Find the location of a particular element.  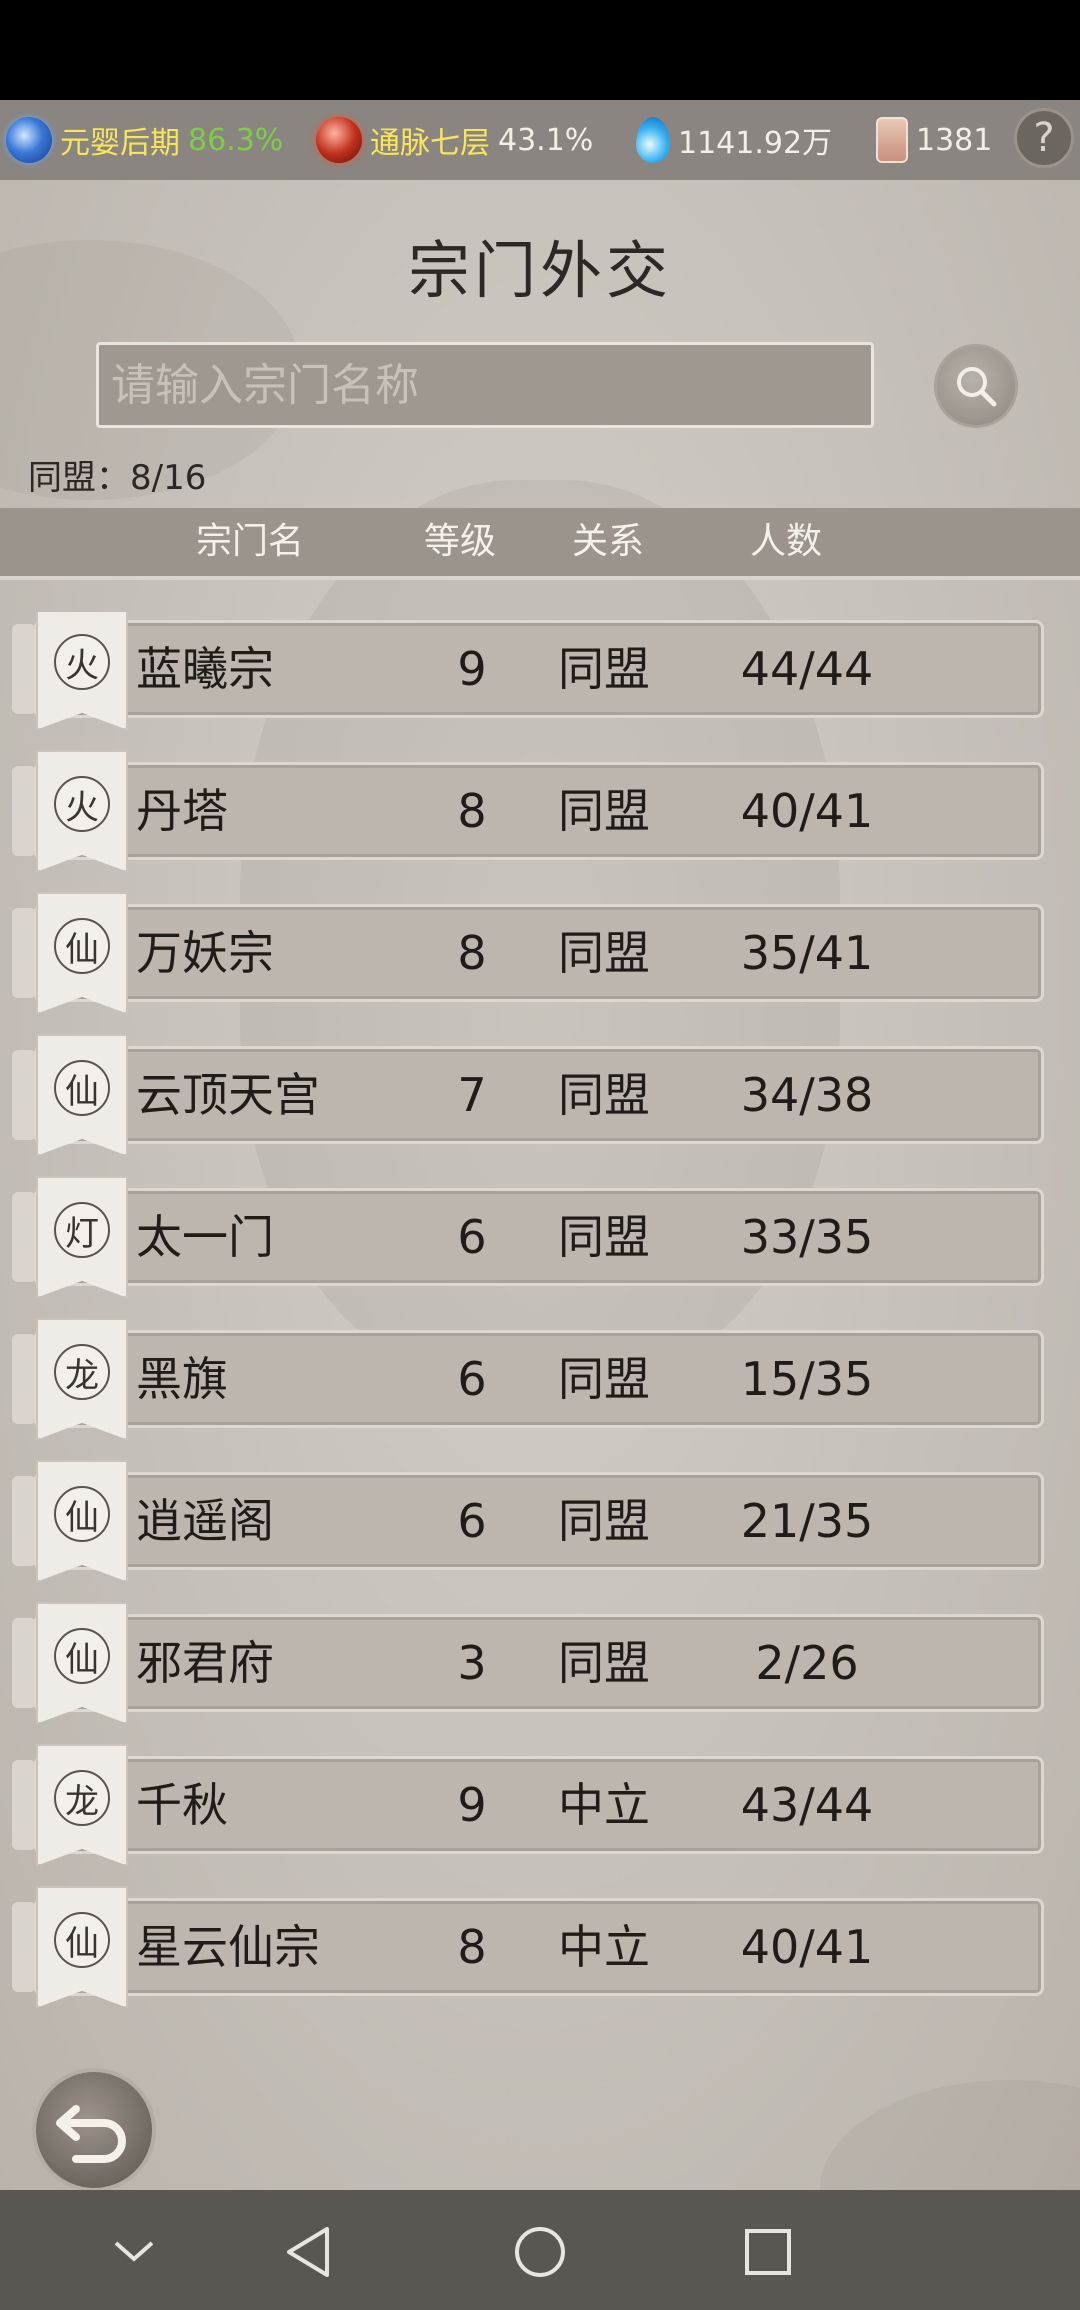

search-button is located at coordinates (976, 386).